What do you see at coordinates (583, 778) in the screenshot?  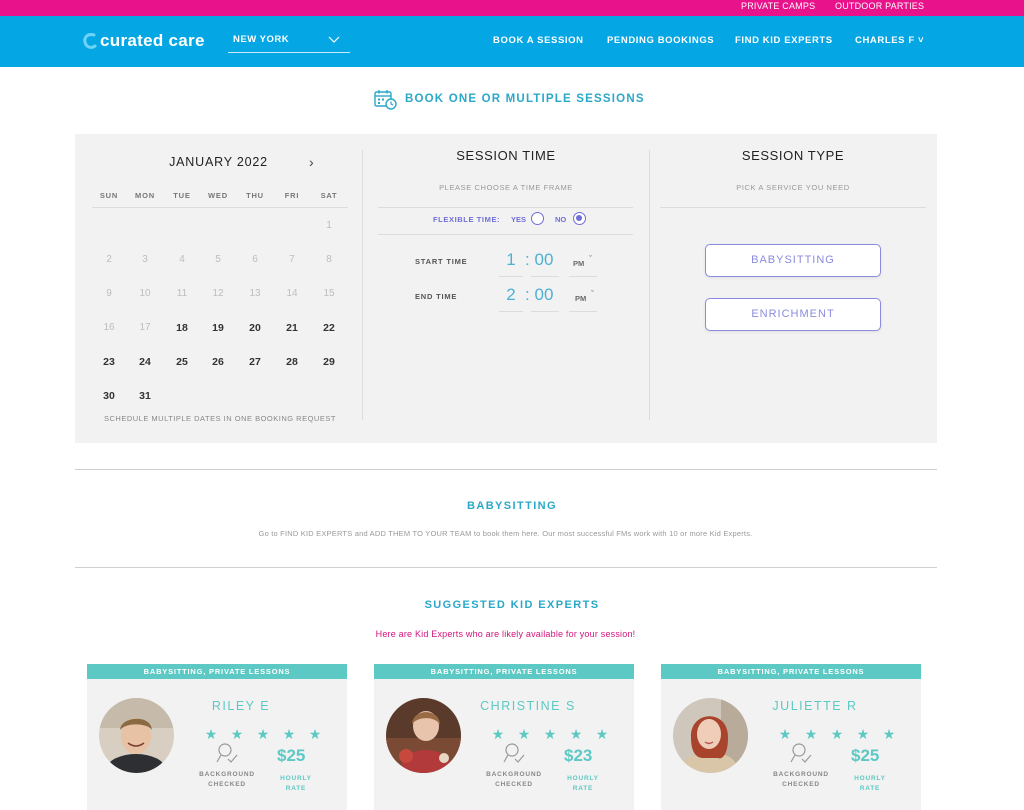 I see `label-line: HOURLY` at bounding box center [583, 778].